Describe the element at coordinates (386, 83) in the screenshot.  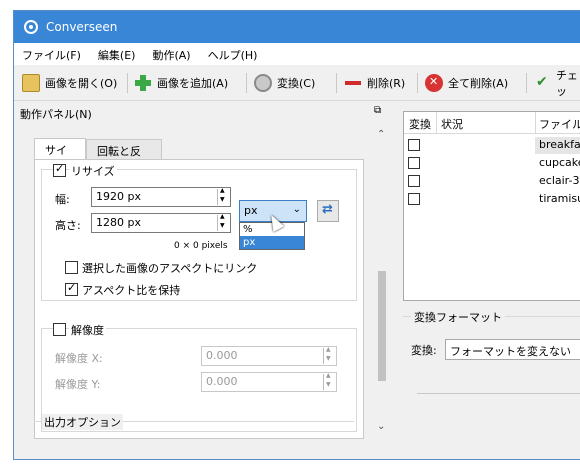
I see `delete-label: 削除(R)` at that location.